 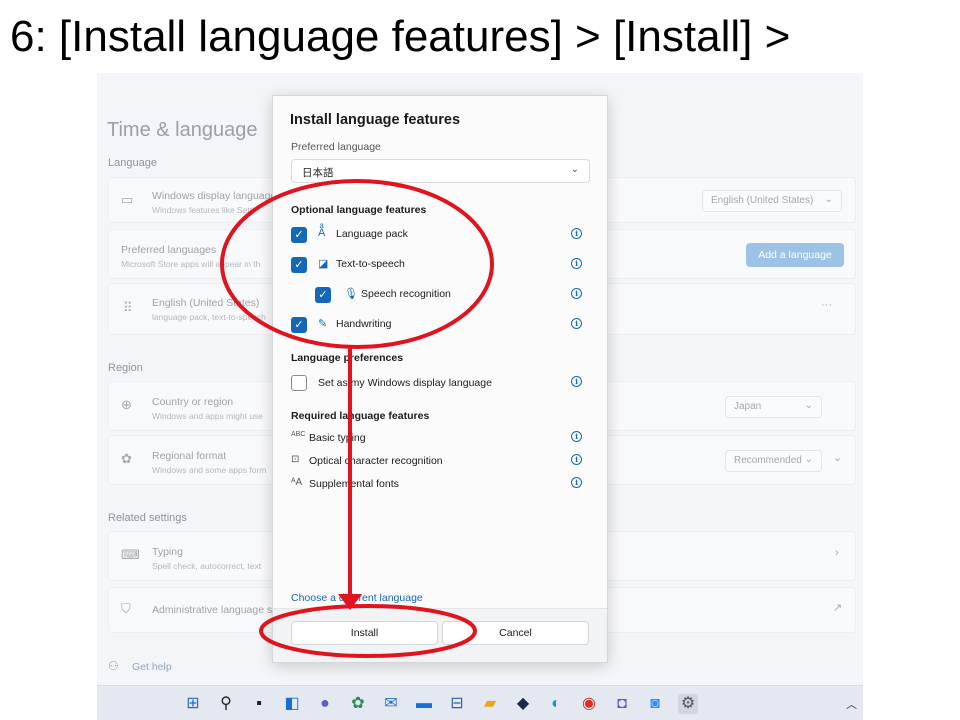 I want to click on required-fonts: ᴬA Supplemental fonts, so click(x=441, y=486).